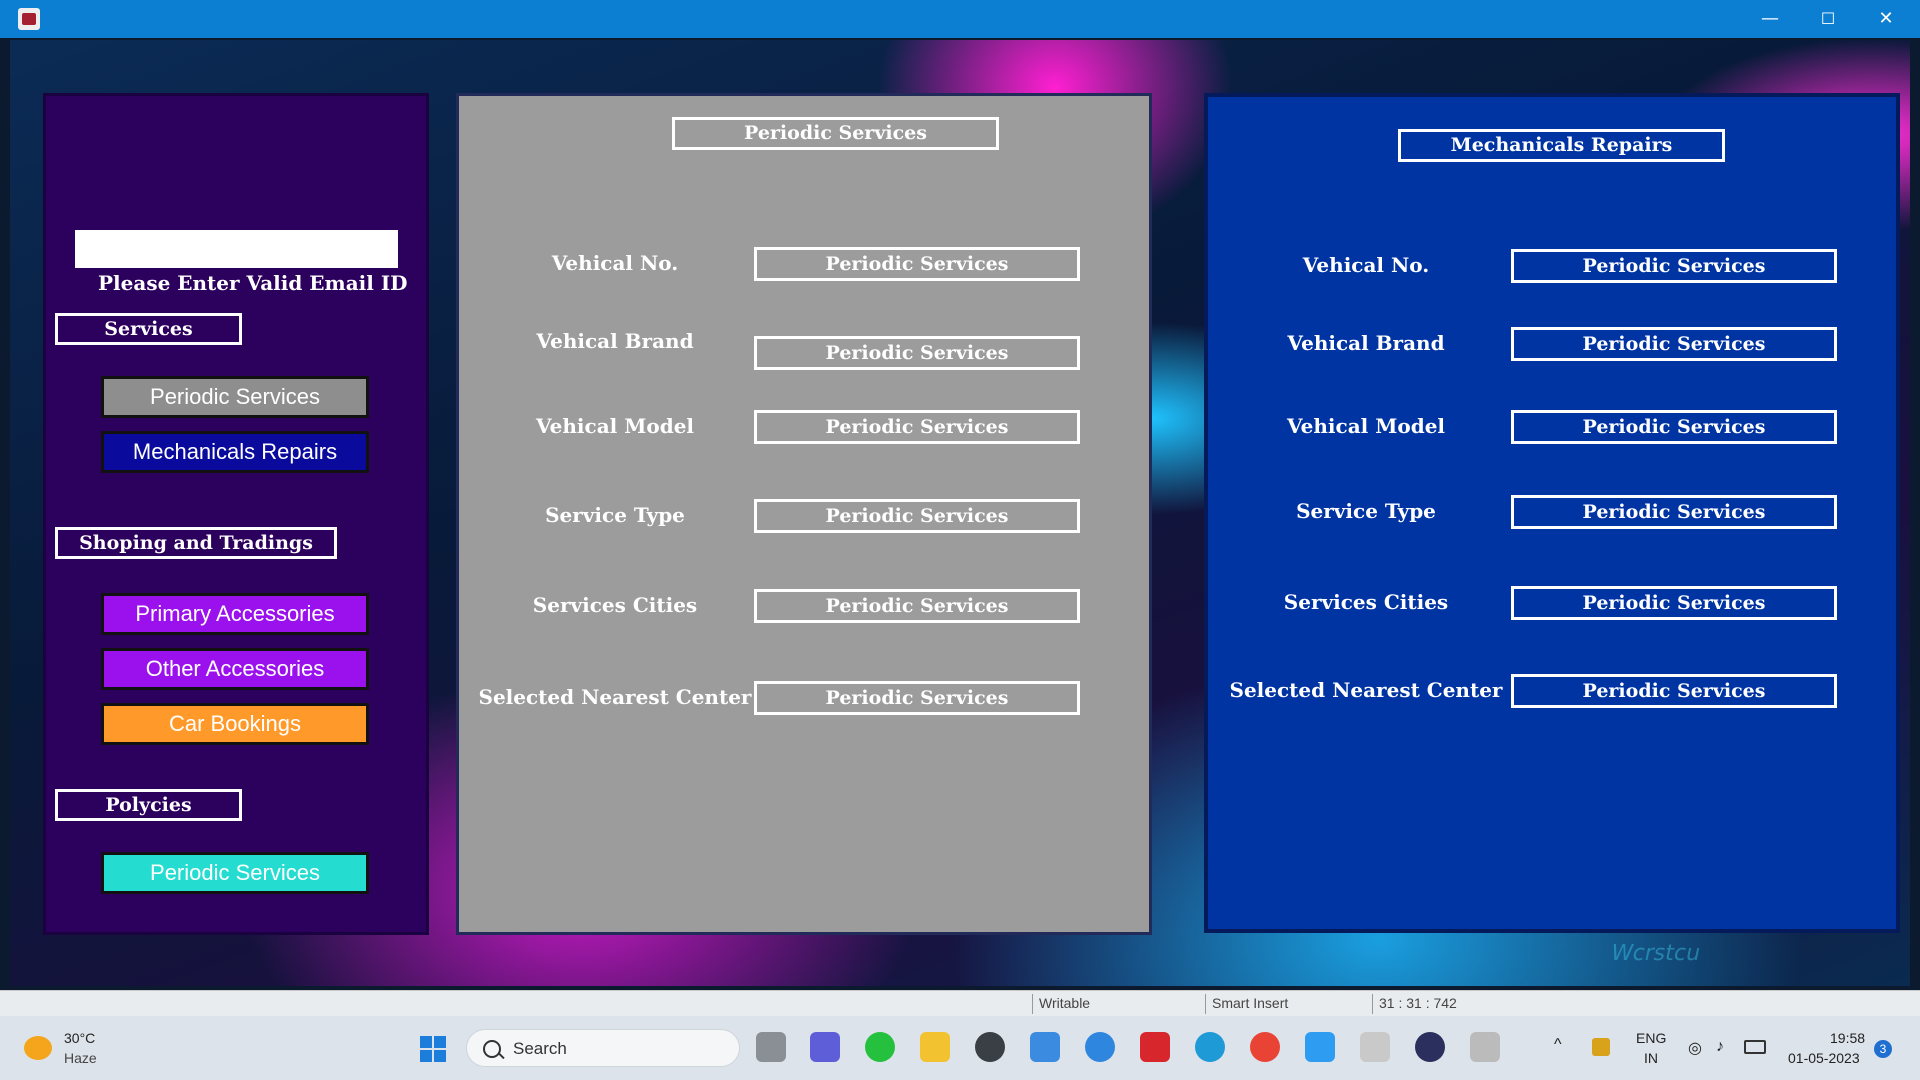 The height and width of the screenshot is (1080, 1920). I want to click on weather-desc: Haze, so click(80, 1058).